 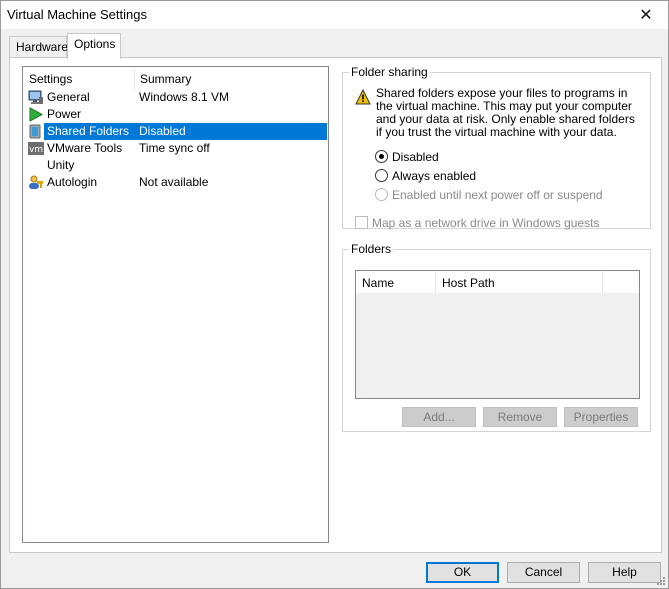 I want to click on settings-list-header: Settings Summary, so click(x=175, y=78).